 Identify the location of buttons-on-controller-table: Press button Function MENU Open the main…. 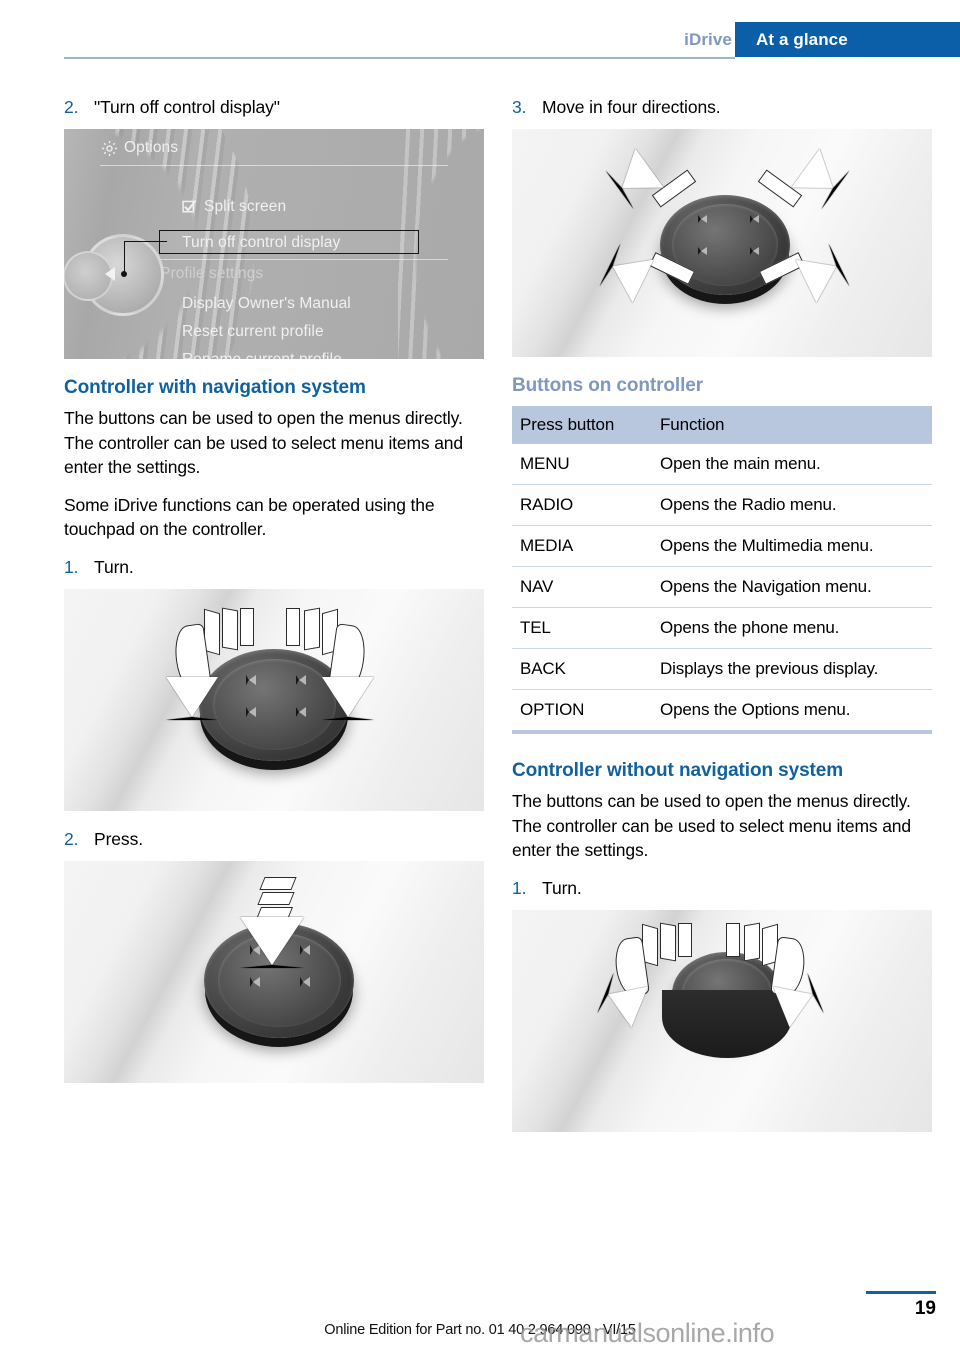
(722, 570).